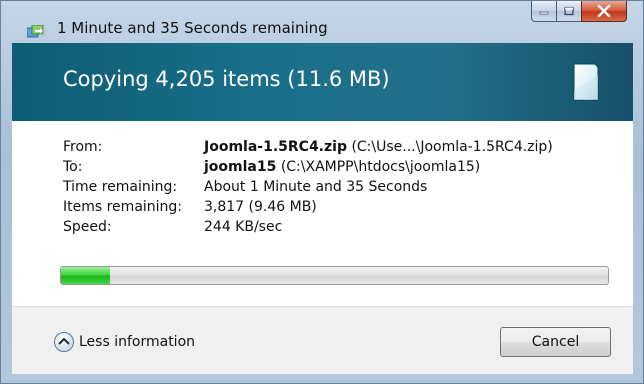  What do you see at coordinates (120, 187) in the screenshot?
I see `time-remaining-label: Time remaining:` at bounding box center [120, 187].